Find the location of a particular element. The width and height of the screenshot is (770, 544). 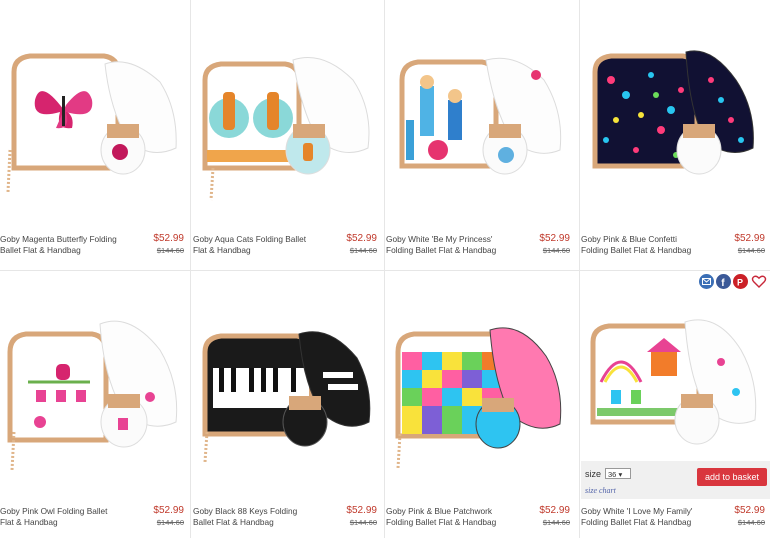

heart-icon is located at coordinates (759, 281).